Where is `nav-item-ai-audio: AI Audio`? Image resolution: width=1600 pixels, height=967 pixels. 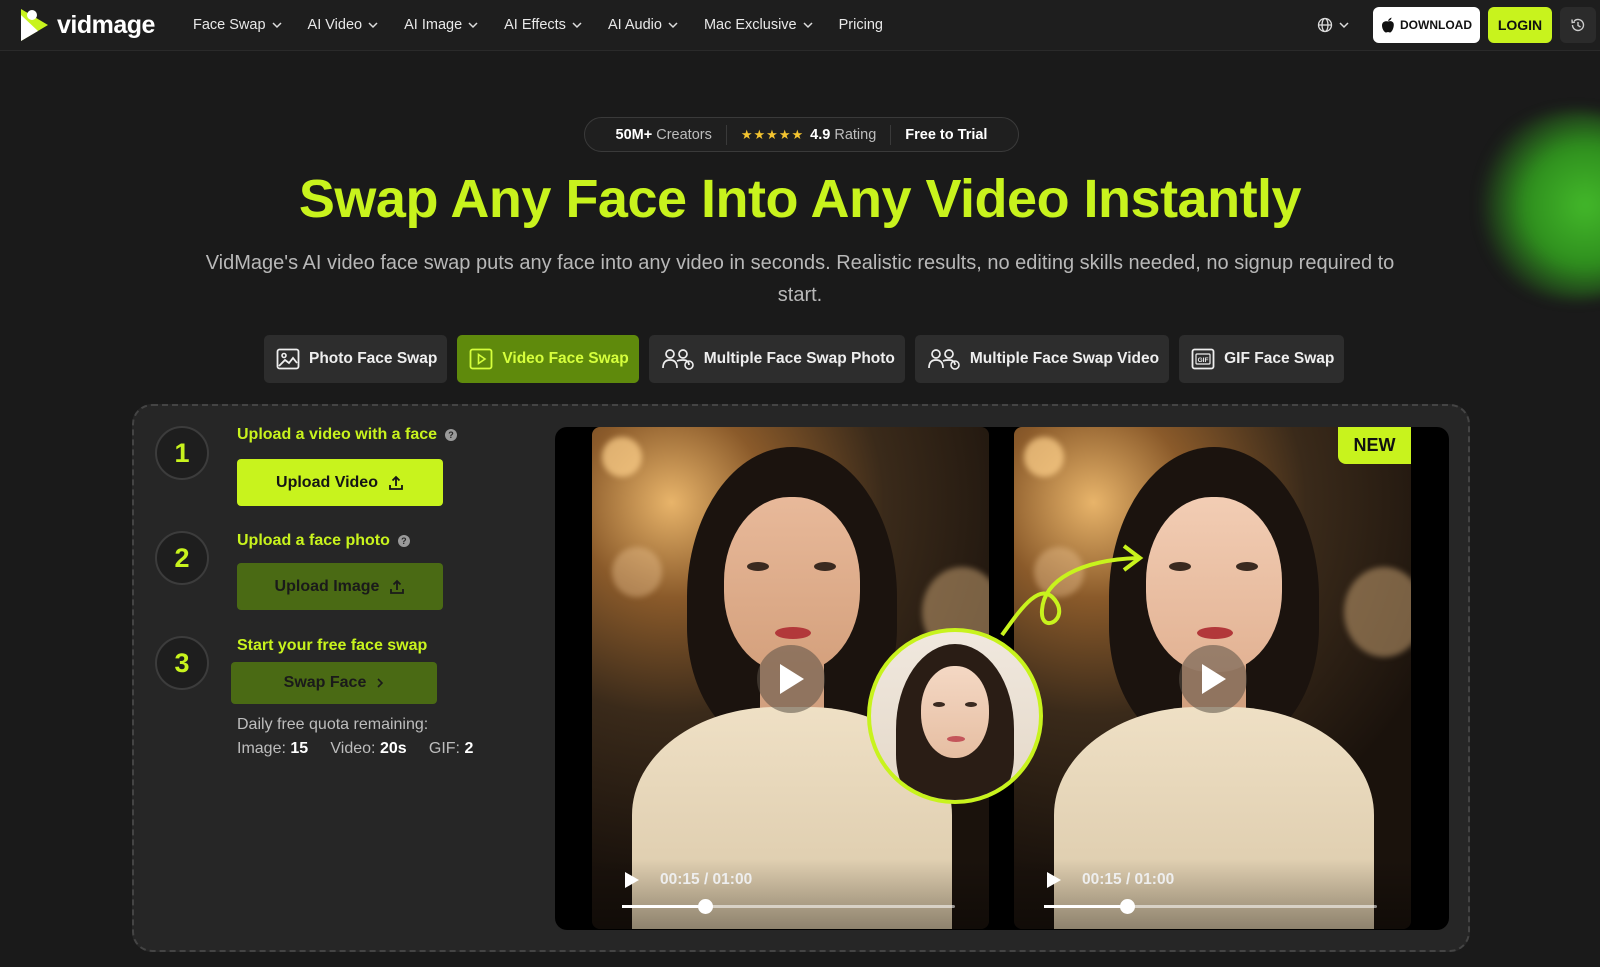 nav-item-ai-audio: AI Audio is located at coordinates (643, 25).